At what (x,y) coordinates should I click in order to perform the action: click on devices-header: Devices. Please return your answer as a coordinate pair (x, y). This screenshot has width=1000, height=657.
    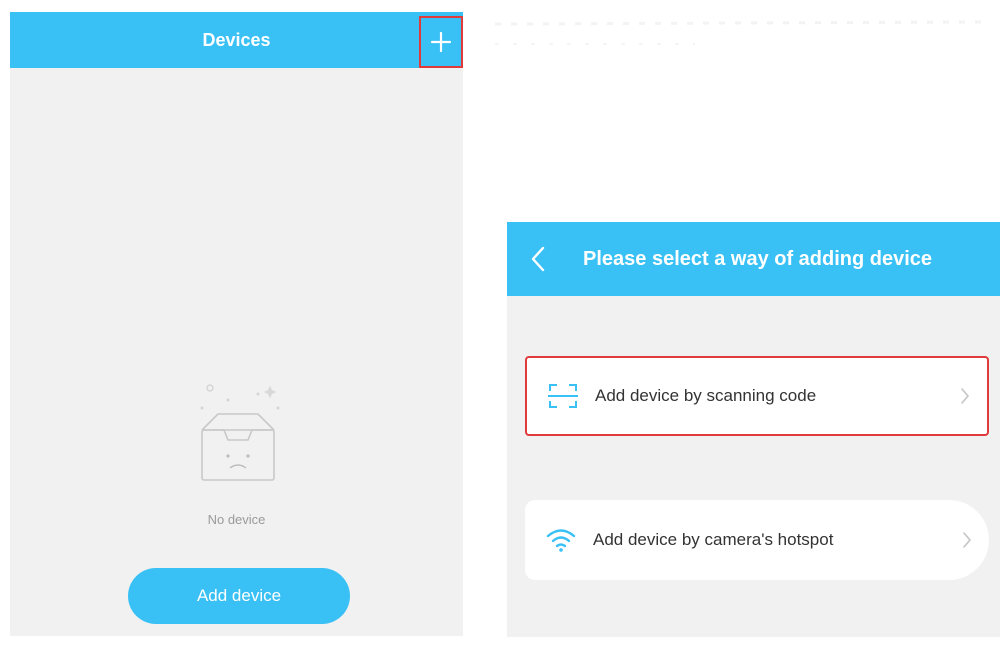
    Looking at the image, I should click on (236, 40).